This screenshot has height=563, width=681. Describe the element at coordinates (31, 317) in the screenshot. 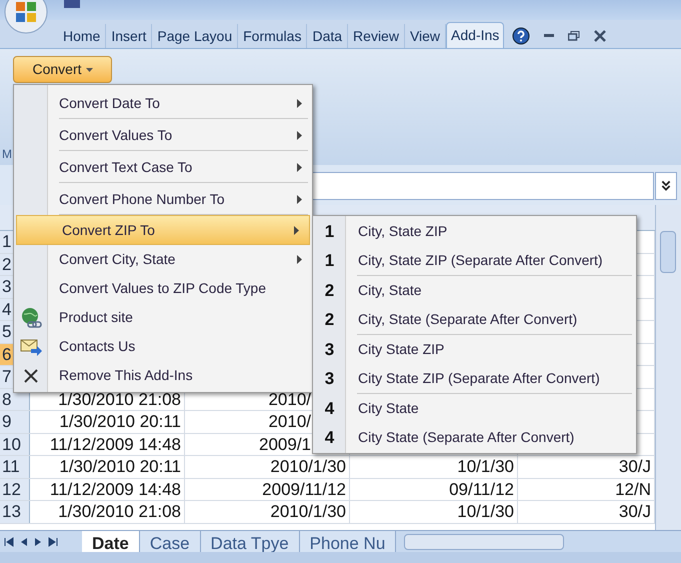

I see `globe-link-icon` at that location.